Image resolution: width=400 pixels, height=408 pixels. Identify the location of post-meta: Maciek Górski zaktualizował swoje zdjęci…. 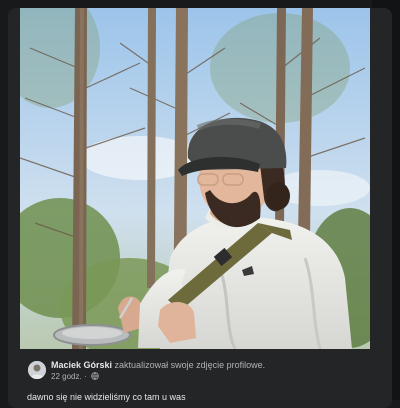
(195, 375).